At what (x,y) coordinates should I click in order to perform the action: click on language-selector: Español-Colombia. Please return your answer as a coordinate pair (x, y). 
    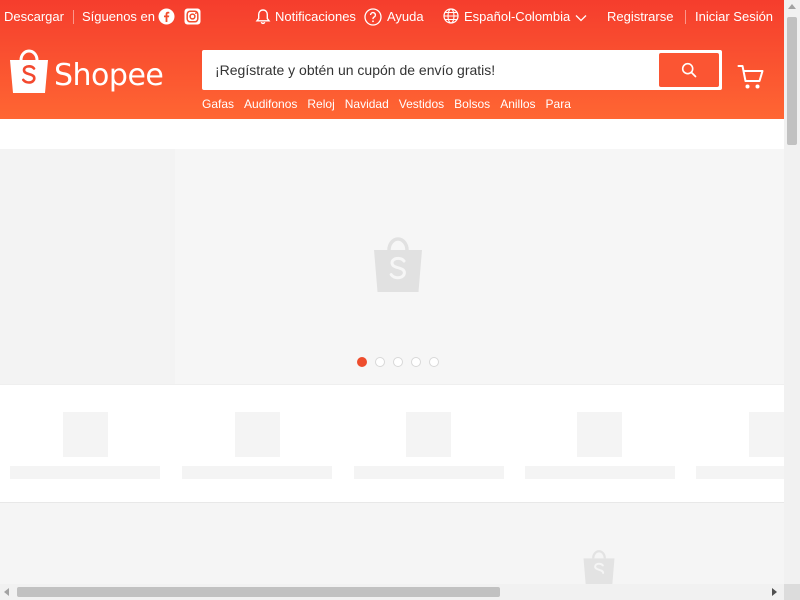
    Looking at the image, I should click on (517, 17).